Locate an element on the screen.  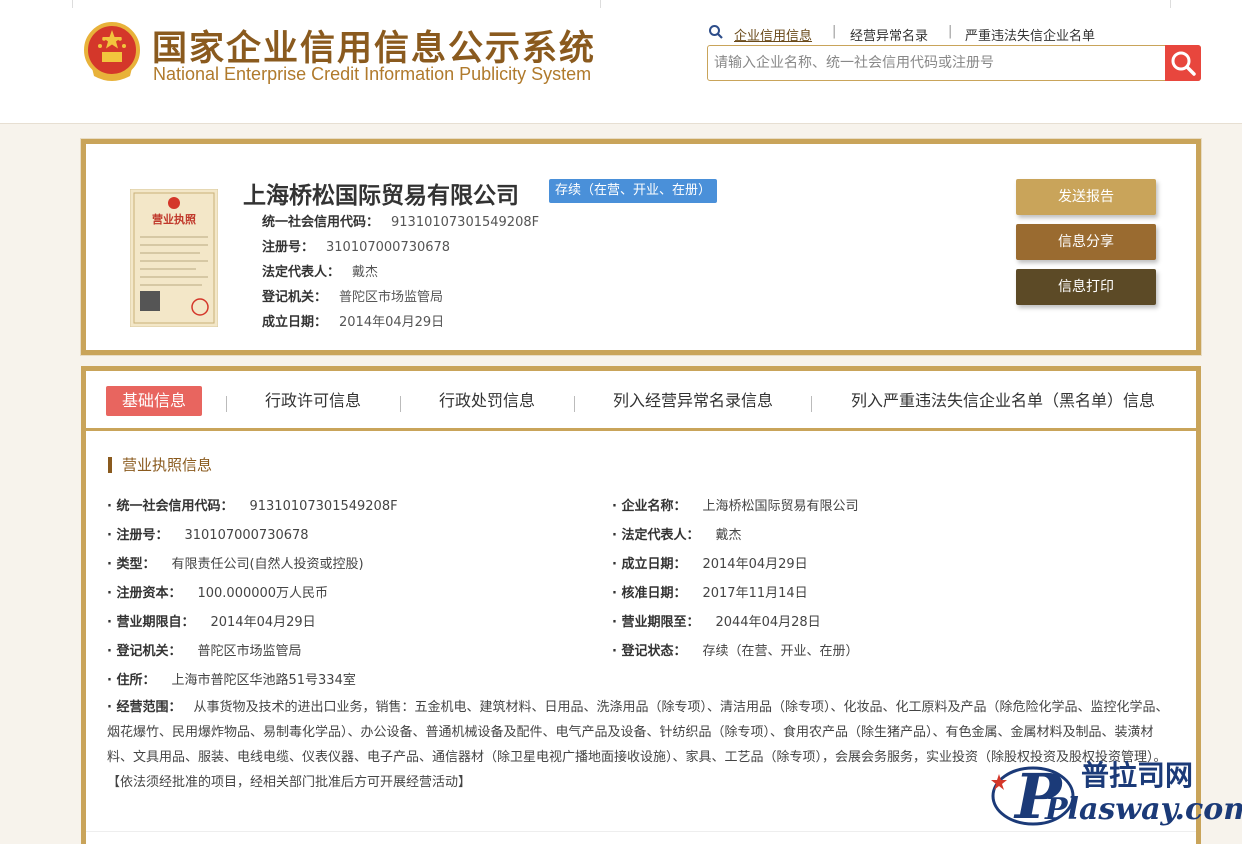
field-label: 企业名称： is located at coordinates (649, 506).